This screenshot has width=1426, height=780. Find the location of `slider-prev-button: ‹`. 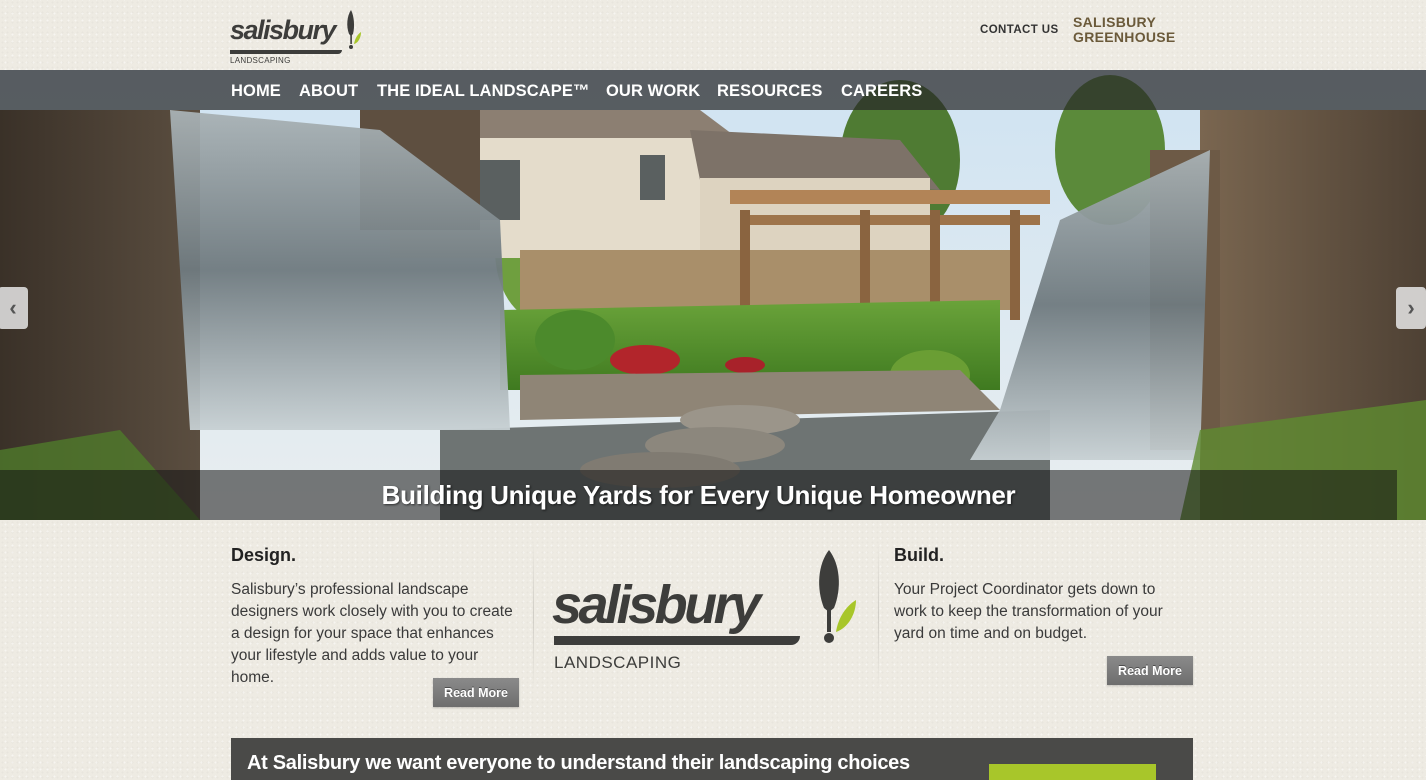

slider-prev-button: ‹ is located at coordinates (14, 308).